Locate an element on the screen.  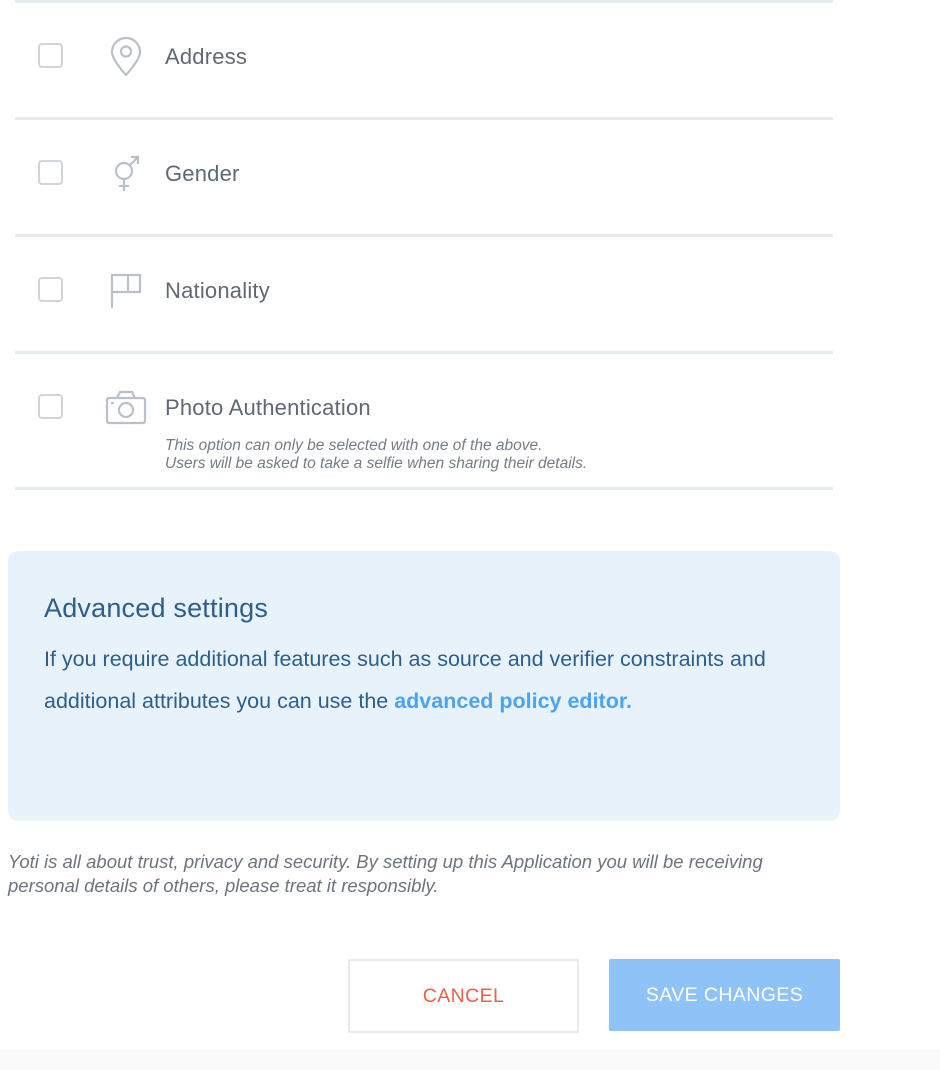
attribute-row-nationality: Nationality is located at coordinates (424, 295).